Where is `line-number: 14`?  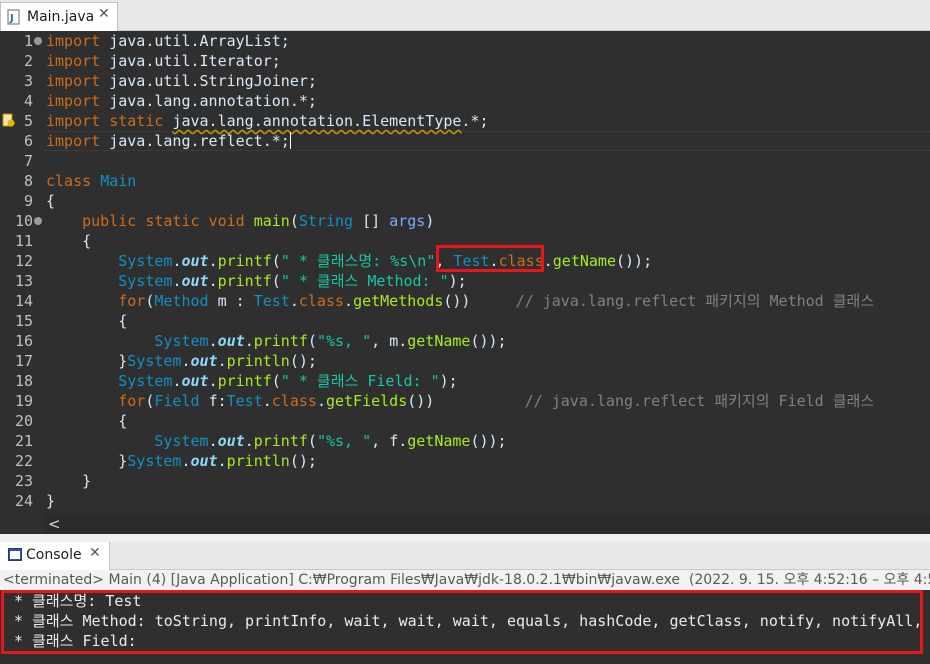 line-number: 14 is located at coordinates (23, 301).